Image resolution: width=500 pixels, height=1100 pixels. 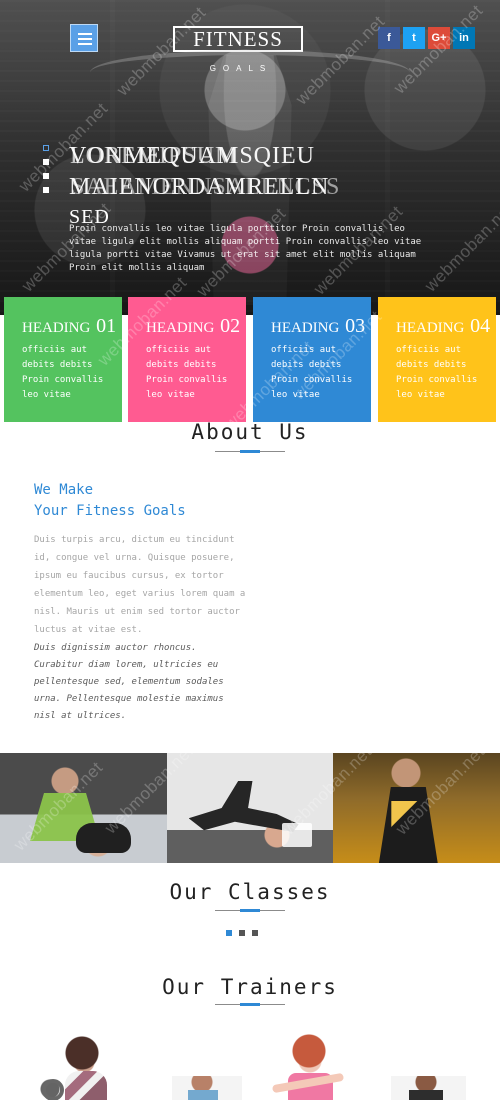 What do you see at coordinates (238, 39) in the screenshot?
I see `brand-title: FITNESS` at bounding box center [238, 39].